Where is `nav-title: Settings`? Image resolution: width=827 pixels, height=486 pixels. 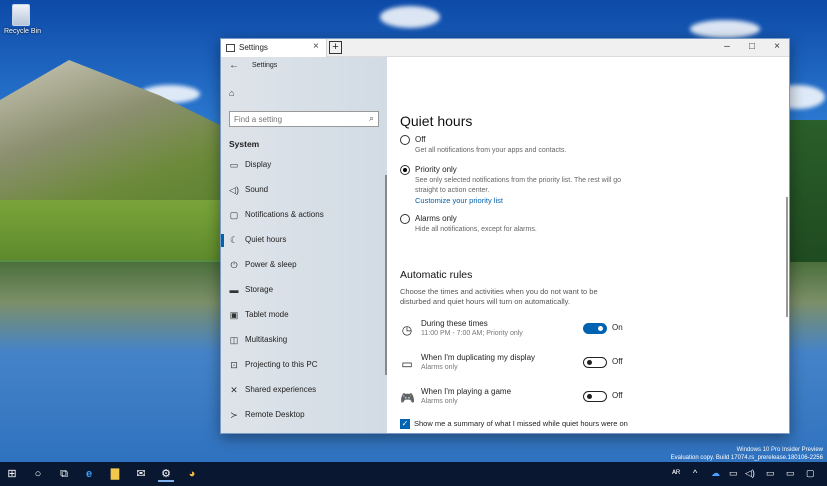
nav-title: Settings is located at coordinates (265, 65).